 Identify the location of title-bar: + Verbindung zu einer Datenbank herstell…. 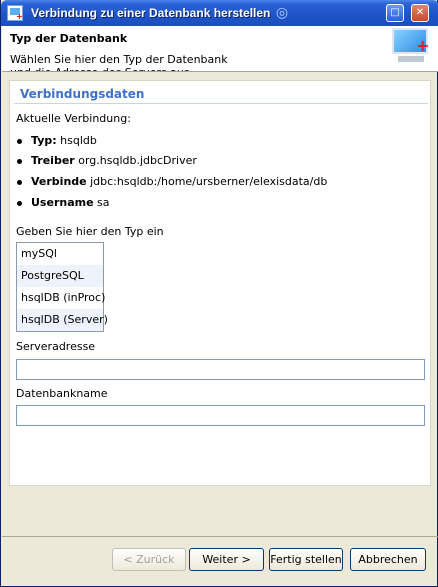
(219, 13).